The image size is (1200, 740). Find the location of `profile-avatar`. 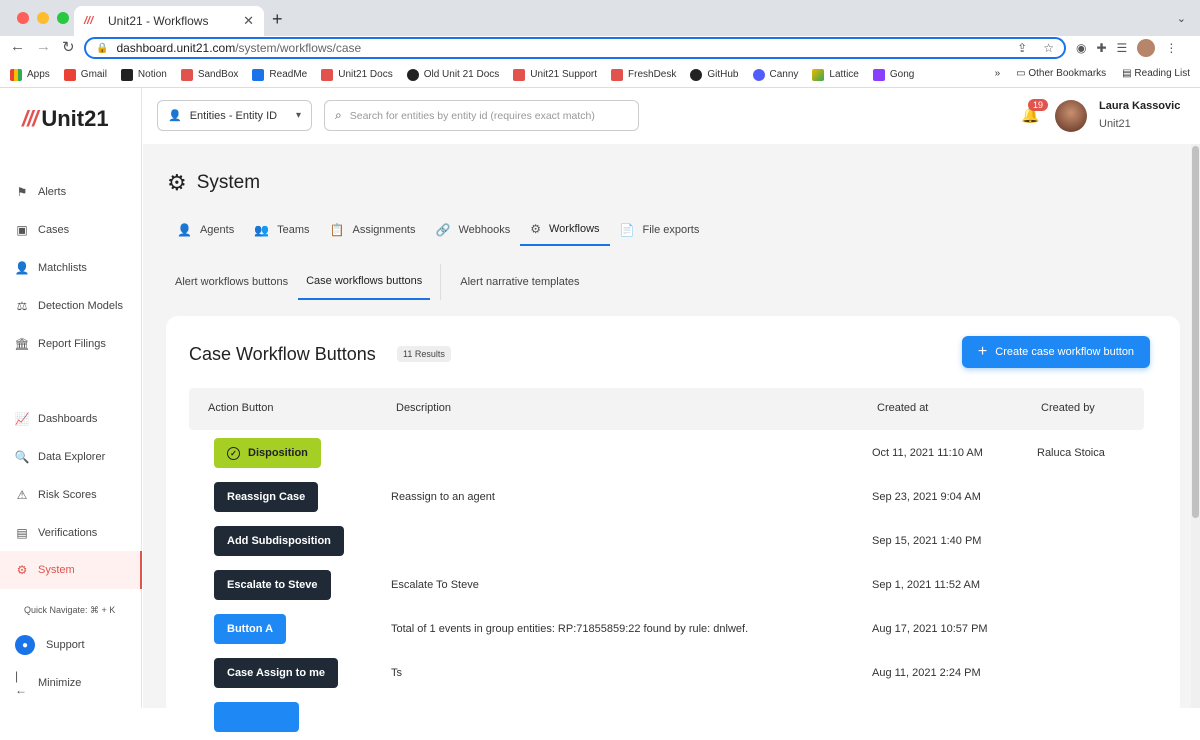

profile-avatar is located at coordinates (1146, 48).